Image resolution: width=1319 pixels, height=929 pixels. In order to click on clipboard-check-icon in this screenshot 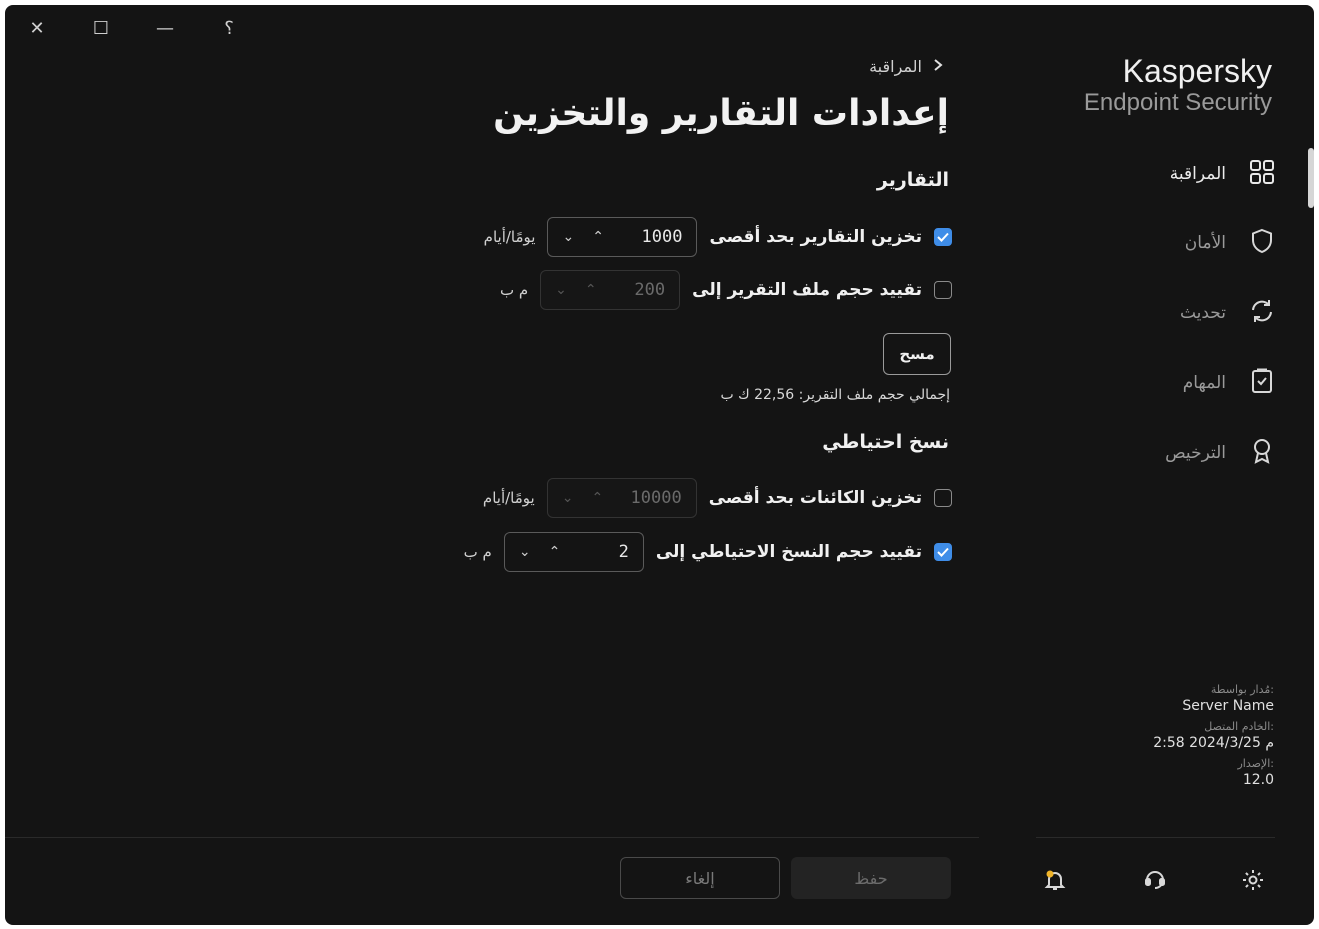, I will do `click(1262, 383)`.